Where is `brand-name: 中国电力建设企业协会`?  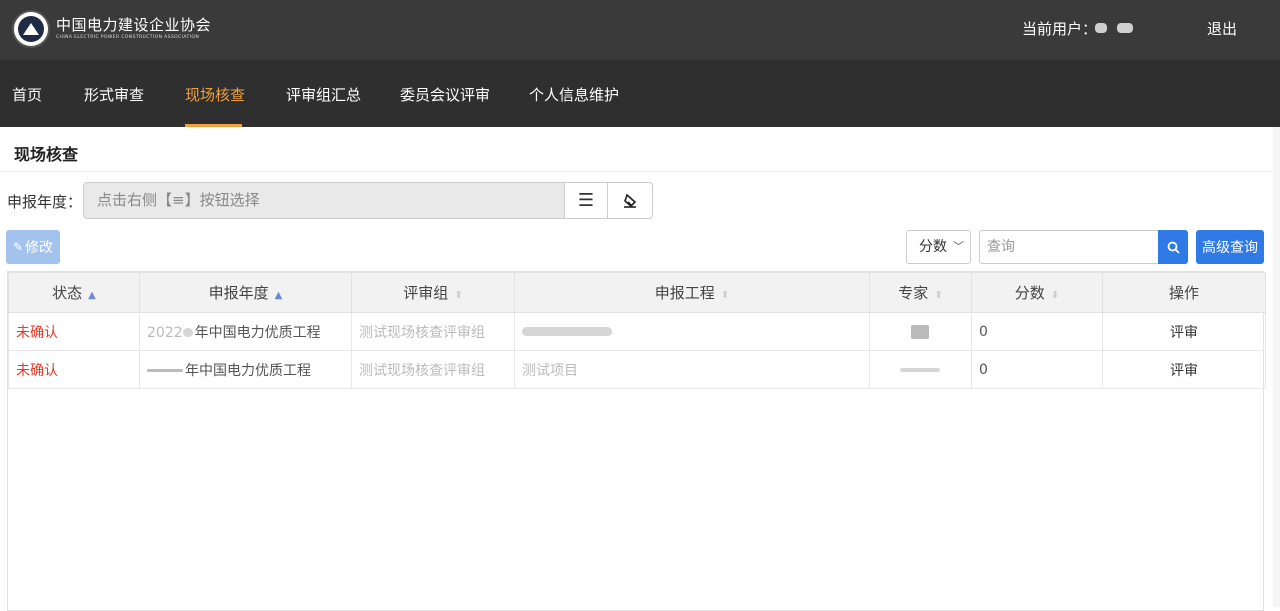 brand-name: 中国电力建设企业协会 is located at coordinates (134, 25).